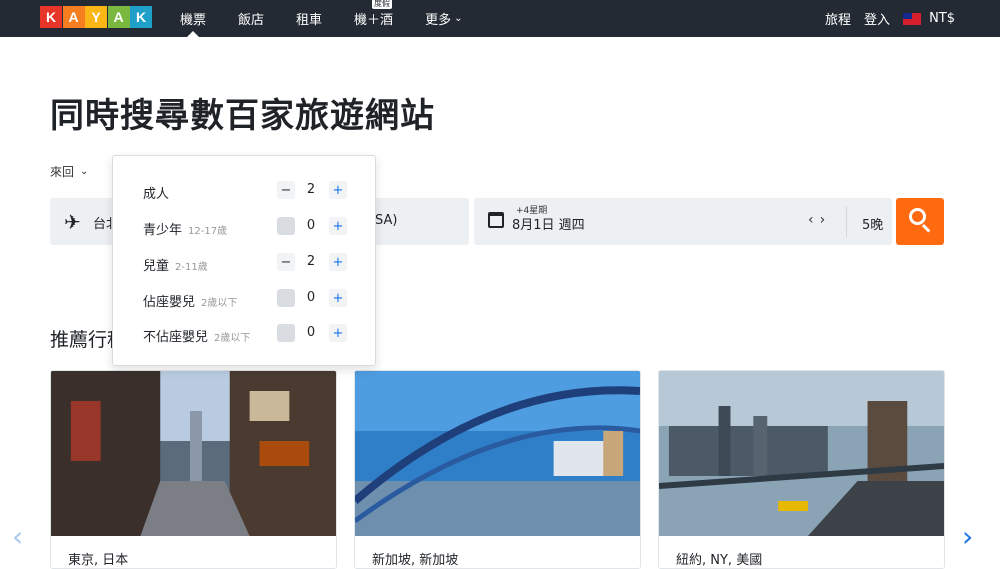 This screenshot has width=1000, height=569. Describe the element at coordinates (548, 225) in the screenshot. I see `departure-date: 8月1日 週四` at that location.